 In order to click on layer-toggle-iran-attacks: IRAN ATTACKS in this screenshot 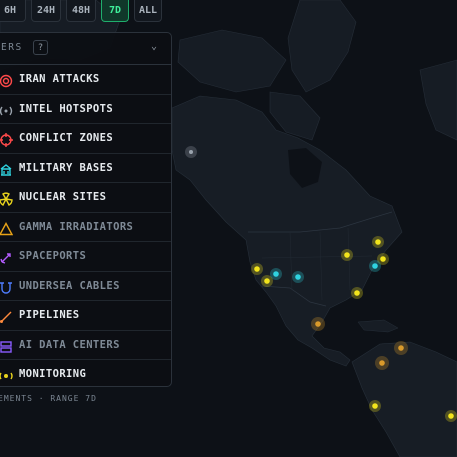, I will do `click(85, 80)`.